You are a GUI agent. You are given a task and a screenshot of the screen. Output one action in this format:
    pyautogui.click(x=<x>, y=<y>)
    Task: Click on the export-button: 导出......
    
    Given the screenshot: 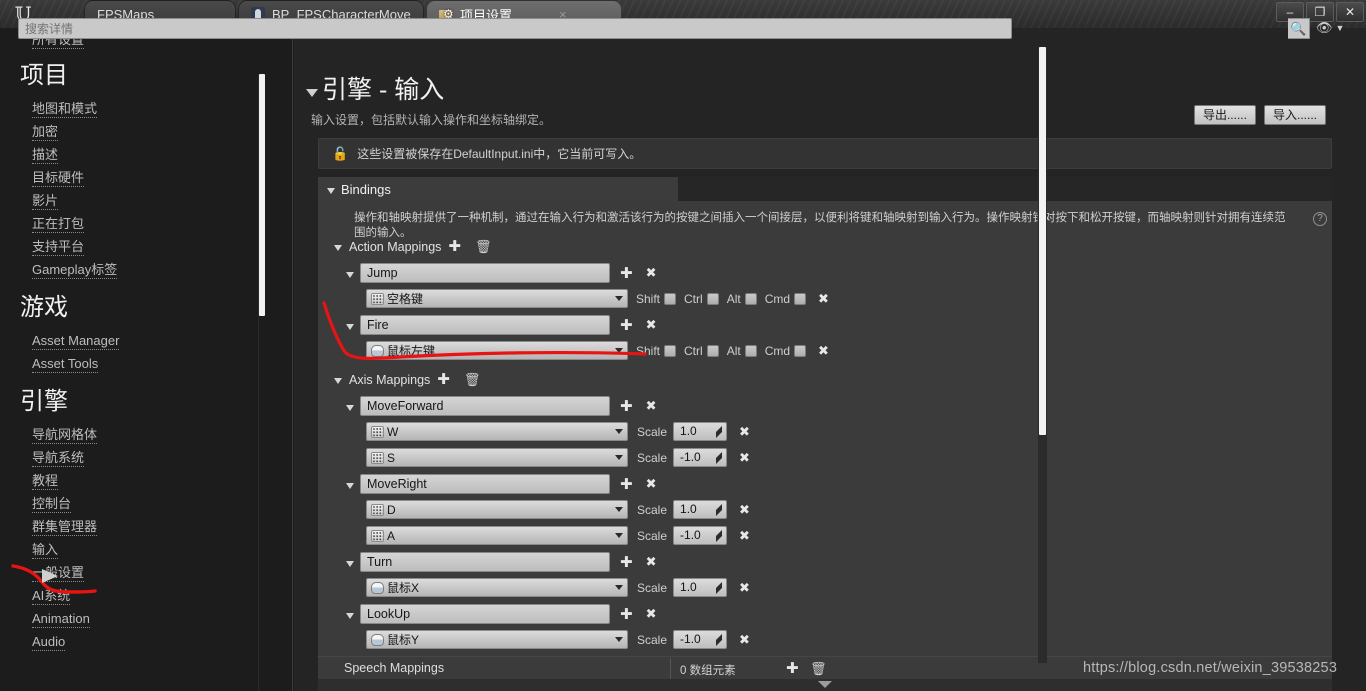 What is the action you would take?
    pyautogui.click(x=1224, y=115)
    